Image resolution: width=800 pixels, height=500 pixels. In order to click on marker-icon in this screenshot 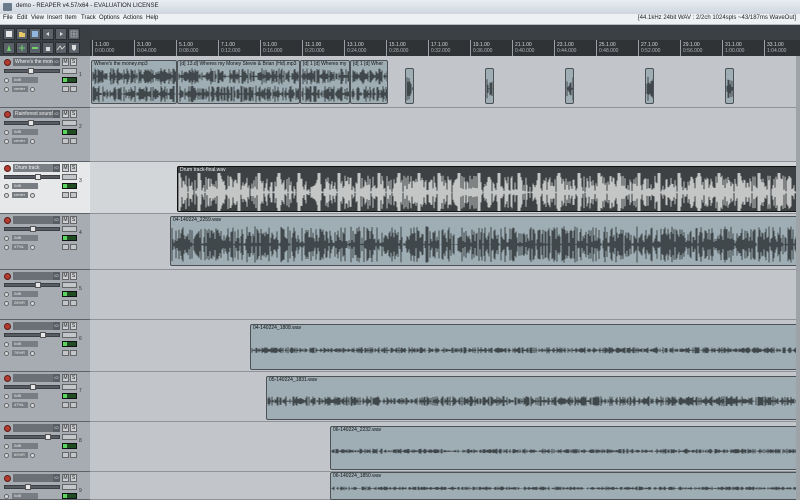, I will do `click(74, 48)`.